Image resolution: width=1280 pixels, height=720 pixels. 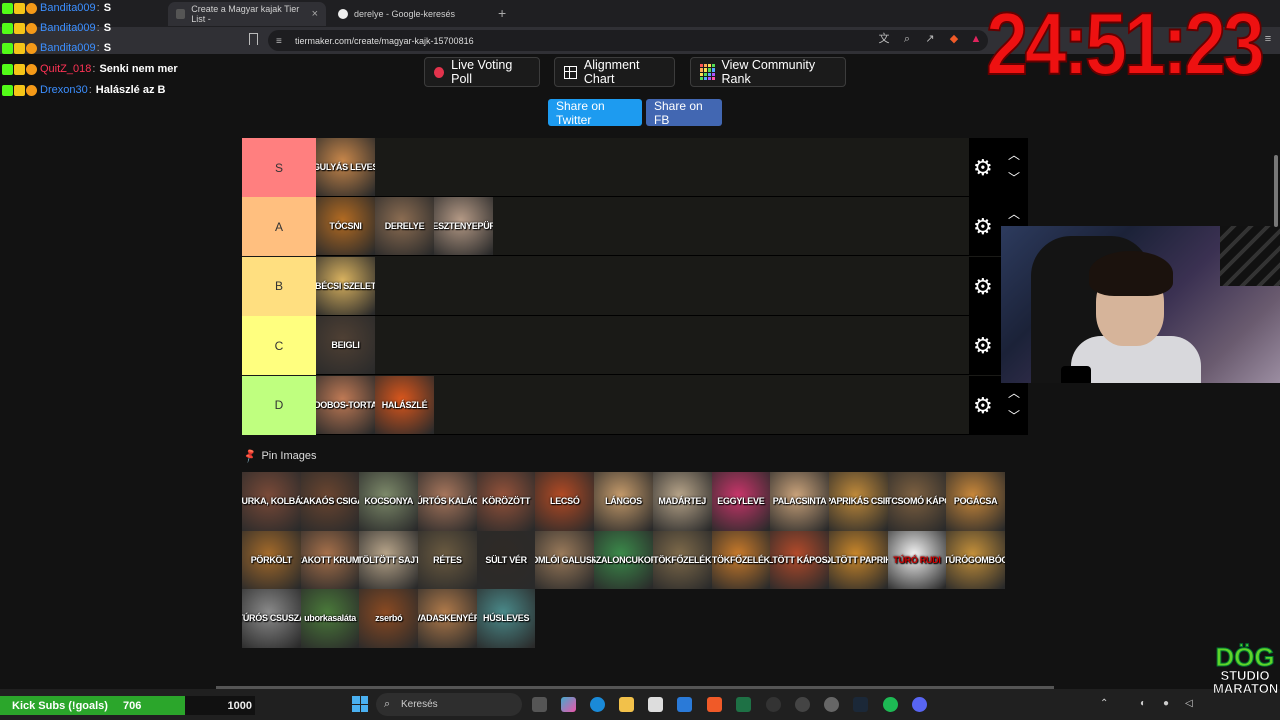 I want to click on tier-item: BÉCSI SZELET, so click(x=345, y=285).